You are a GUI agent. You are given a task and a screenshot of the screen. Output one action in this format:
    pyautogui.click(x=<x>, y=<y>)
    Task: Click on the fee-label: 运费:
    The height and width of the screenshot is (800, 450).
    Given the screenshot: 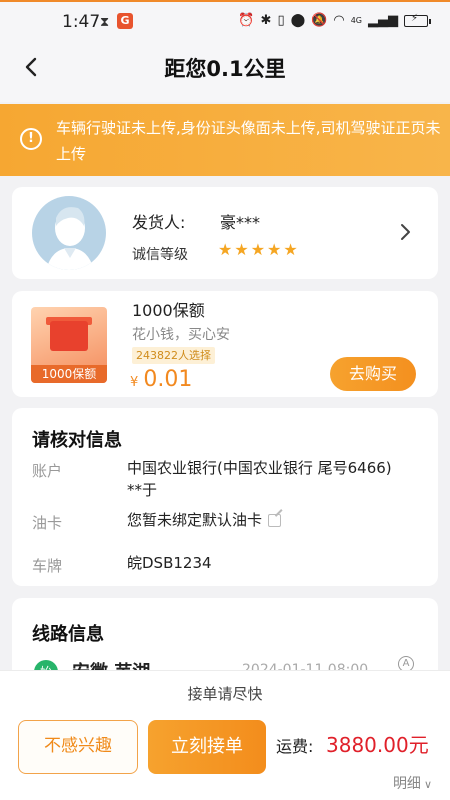 What is the action you would take?
    pyautogui.click(x=295, y=746)
    